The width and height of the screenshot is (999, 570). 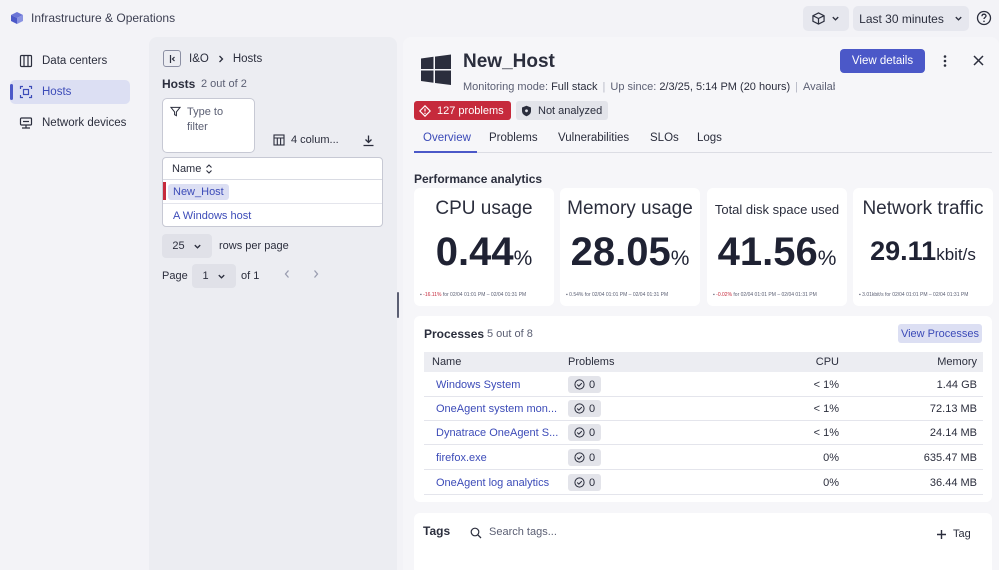 I want to click on table-row: firefox.exe 0 0% 635.47 MB, so click(x=703, y=458).